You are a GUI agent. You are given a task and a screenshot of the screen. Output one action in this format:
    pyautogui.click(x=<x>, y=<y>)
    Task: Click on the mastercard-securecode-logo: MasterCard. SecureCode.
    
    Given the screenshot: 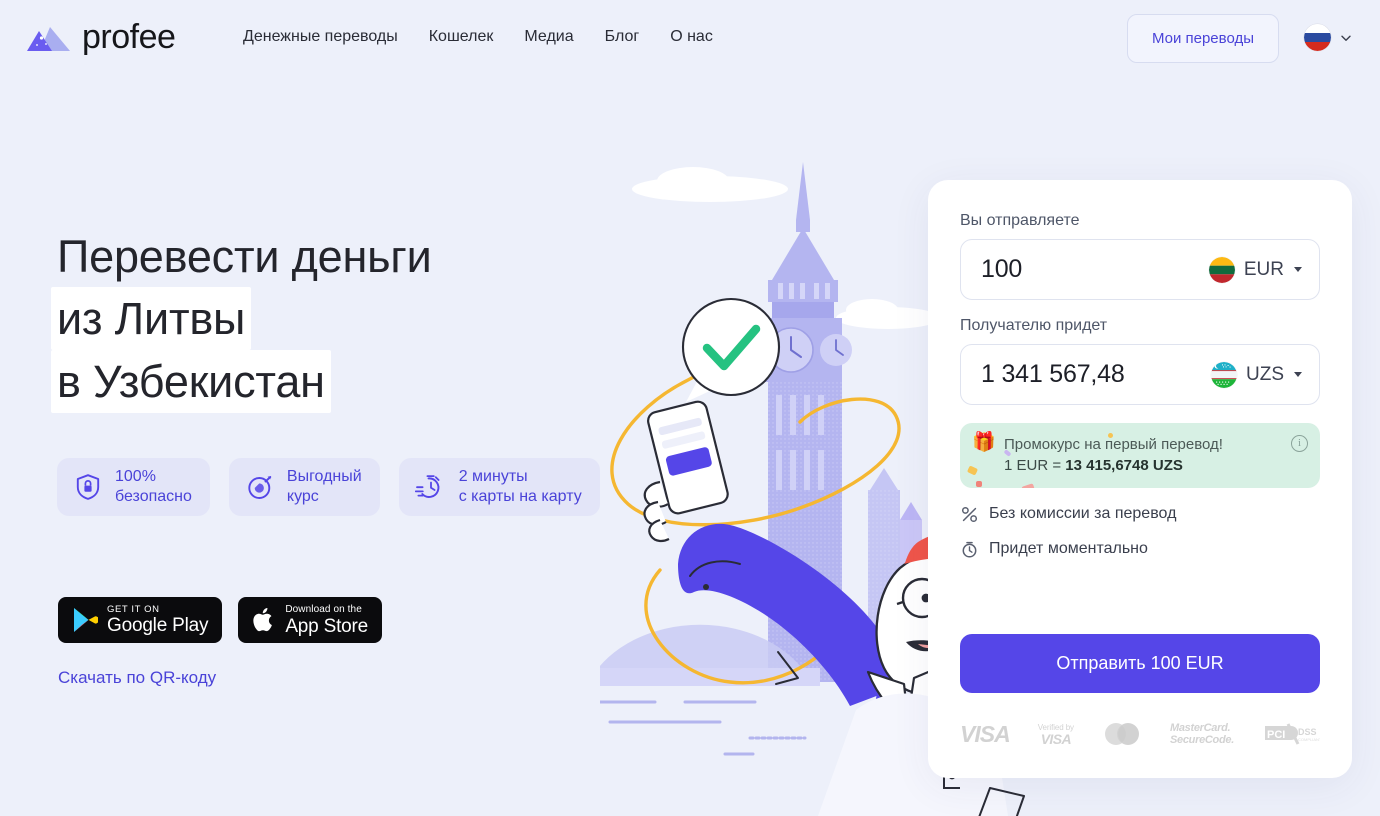 What is the action you would take?
    pyautogui.click(x=1202, y=734)
    